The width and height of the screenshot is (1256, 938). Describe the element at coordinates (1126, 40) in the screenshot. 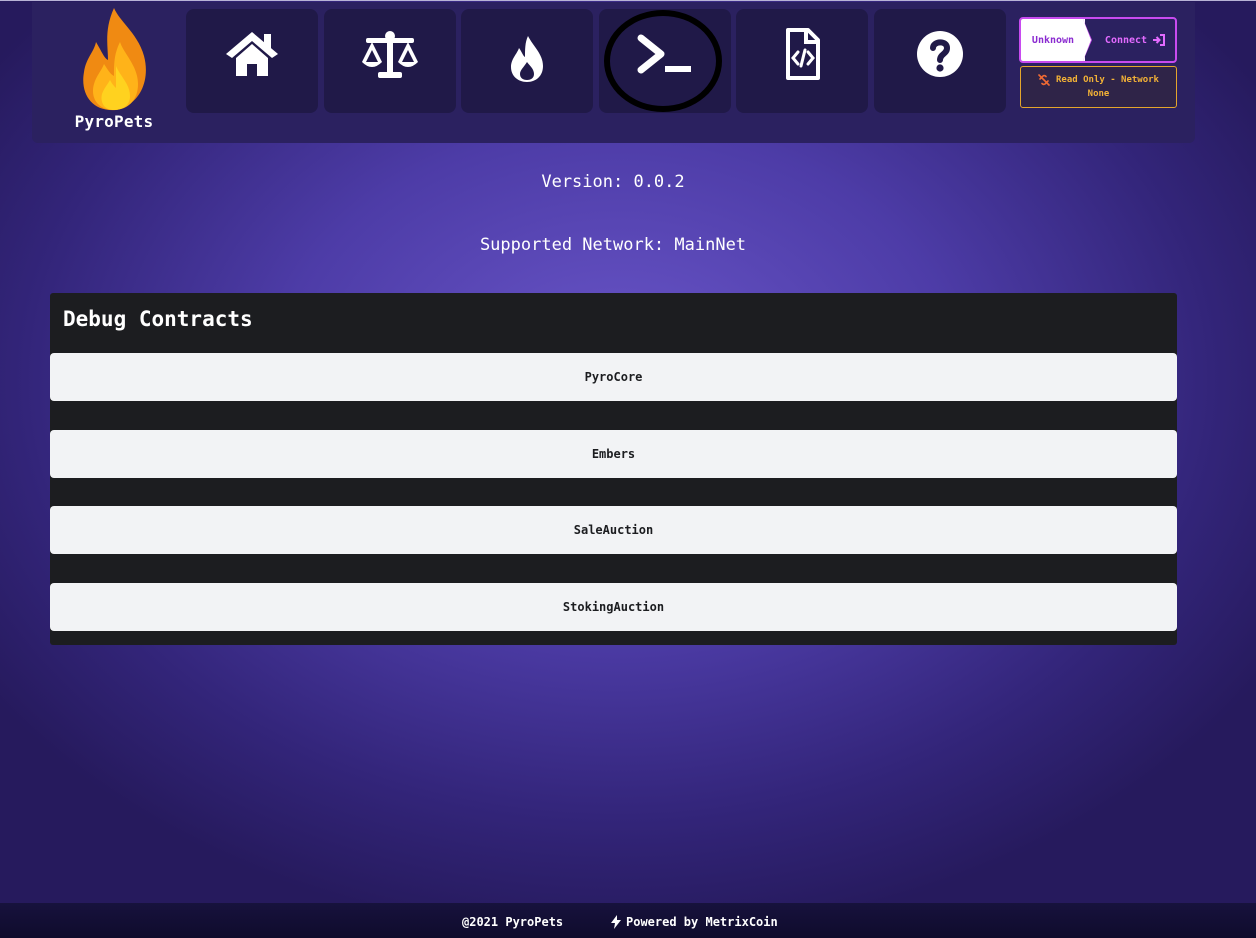

I see `connect-label: Connect` at that location.